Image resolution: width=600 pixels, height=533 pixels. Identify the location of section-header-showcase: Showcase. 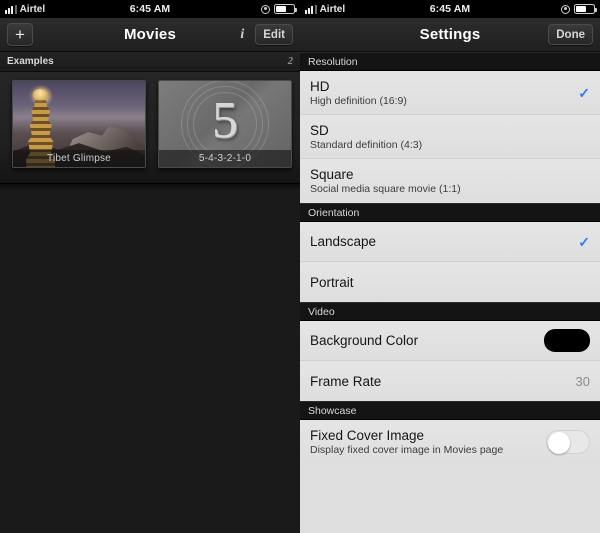
(450, 410).